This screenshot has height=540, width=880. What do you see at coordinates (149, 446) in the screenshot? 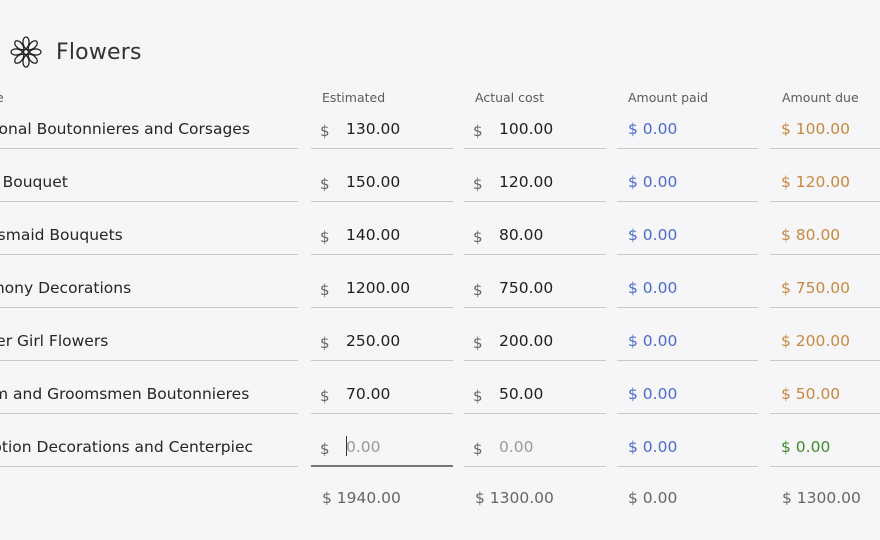
I see `item-name-field: ception Decorations and Centerpiec` at bounding box center [149, 446].